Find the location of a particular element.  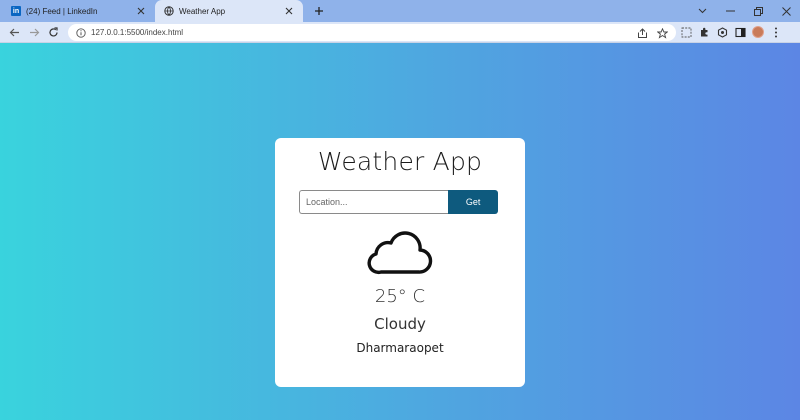

window-controls is located at coordinates (744, 11).